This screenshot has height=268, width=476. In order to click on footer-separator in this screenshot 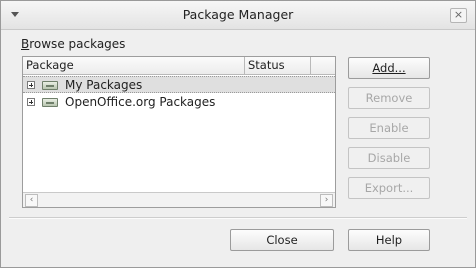, I will do `click(238, 218)`.